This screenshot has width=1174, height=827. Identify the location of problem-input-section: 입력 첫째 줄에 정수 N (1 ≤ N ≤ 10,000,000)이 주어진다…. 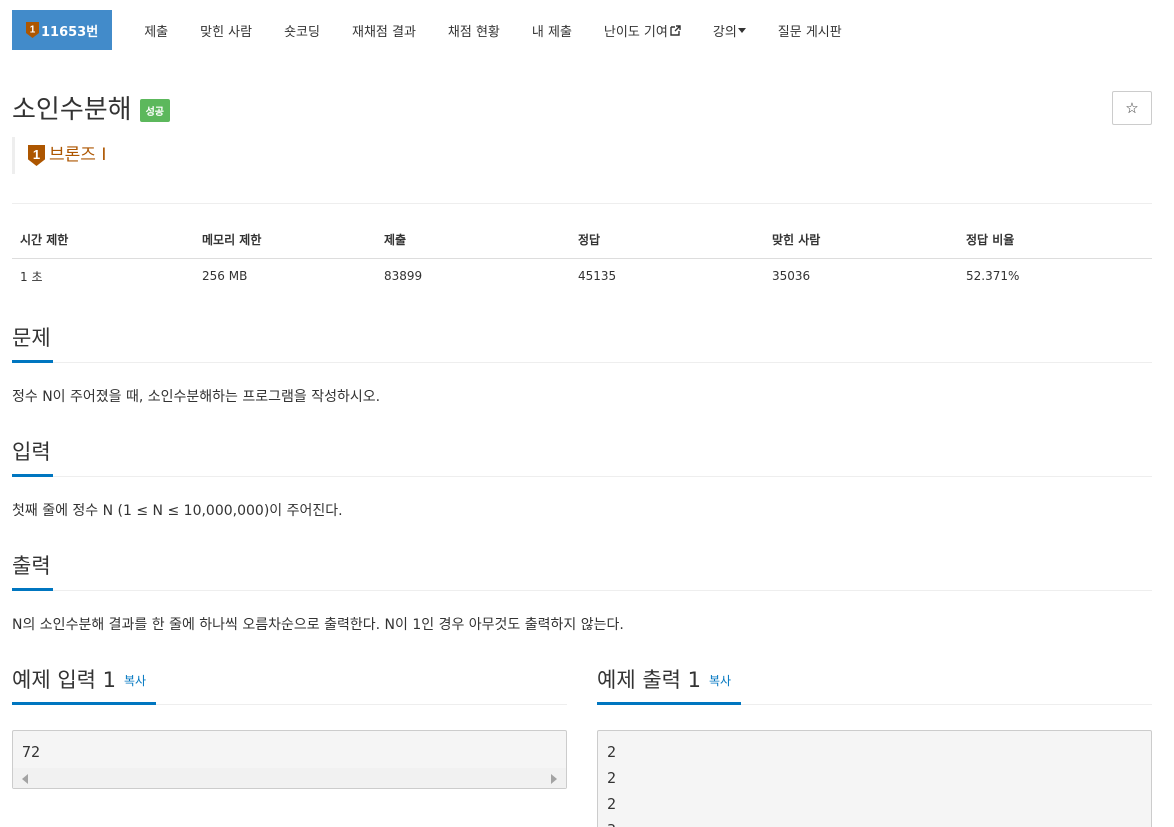
(582, 479).